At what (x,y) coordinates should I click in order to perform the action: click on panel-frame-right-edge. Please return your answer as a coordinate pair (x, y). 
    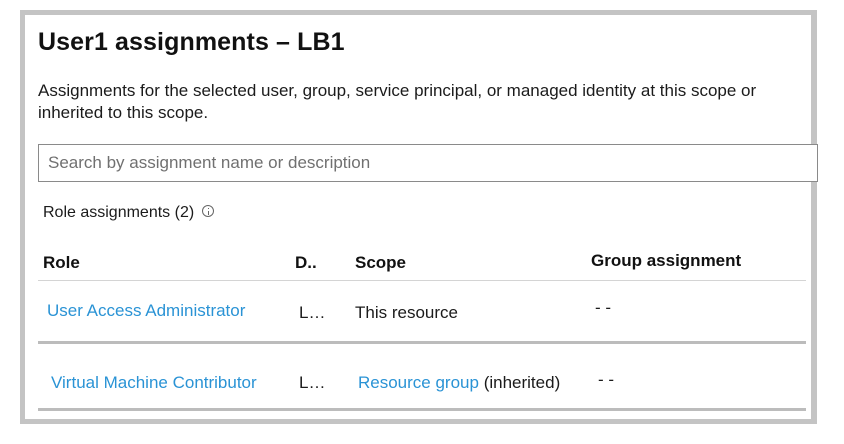
    Looking at the image, I should click on (814, 217).